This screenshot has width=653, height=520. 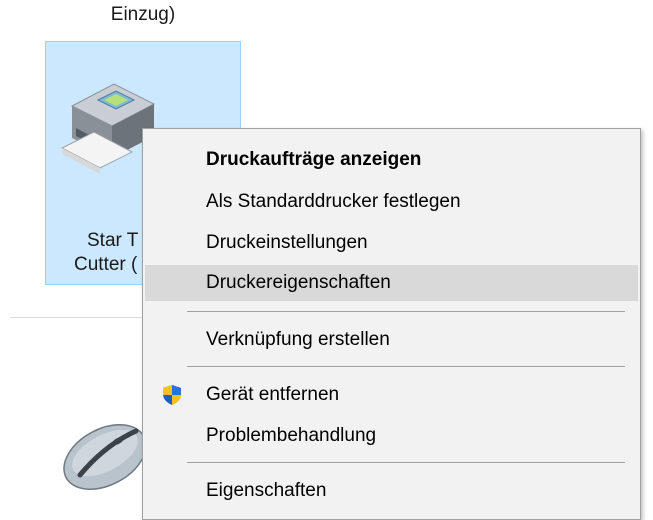 What do you see at coordinates (391, 395) in the screenshot?
I see `menu-item-remove-device: Gerät entfernen` at bounding box center [391, 395].